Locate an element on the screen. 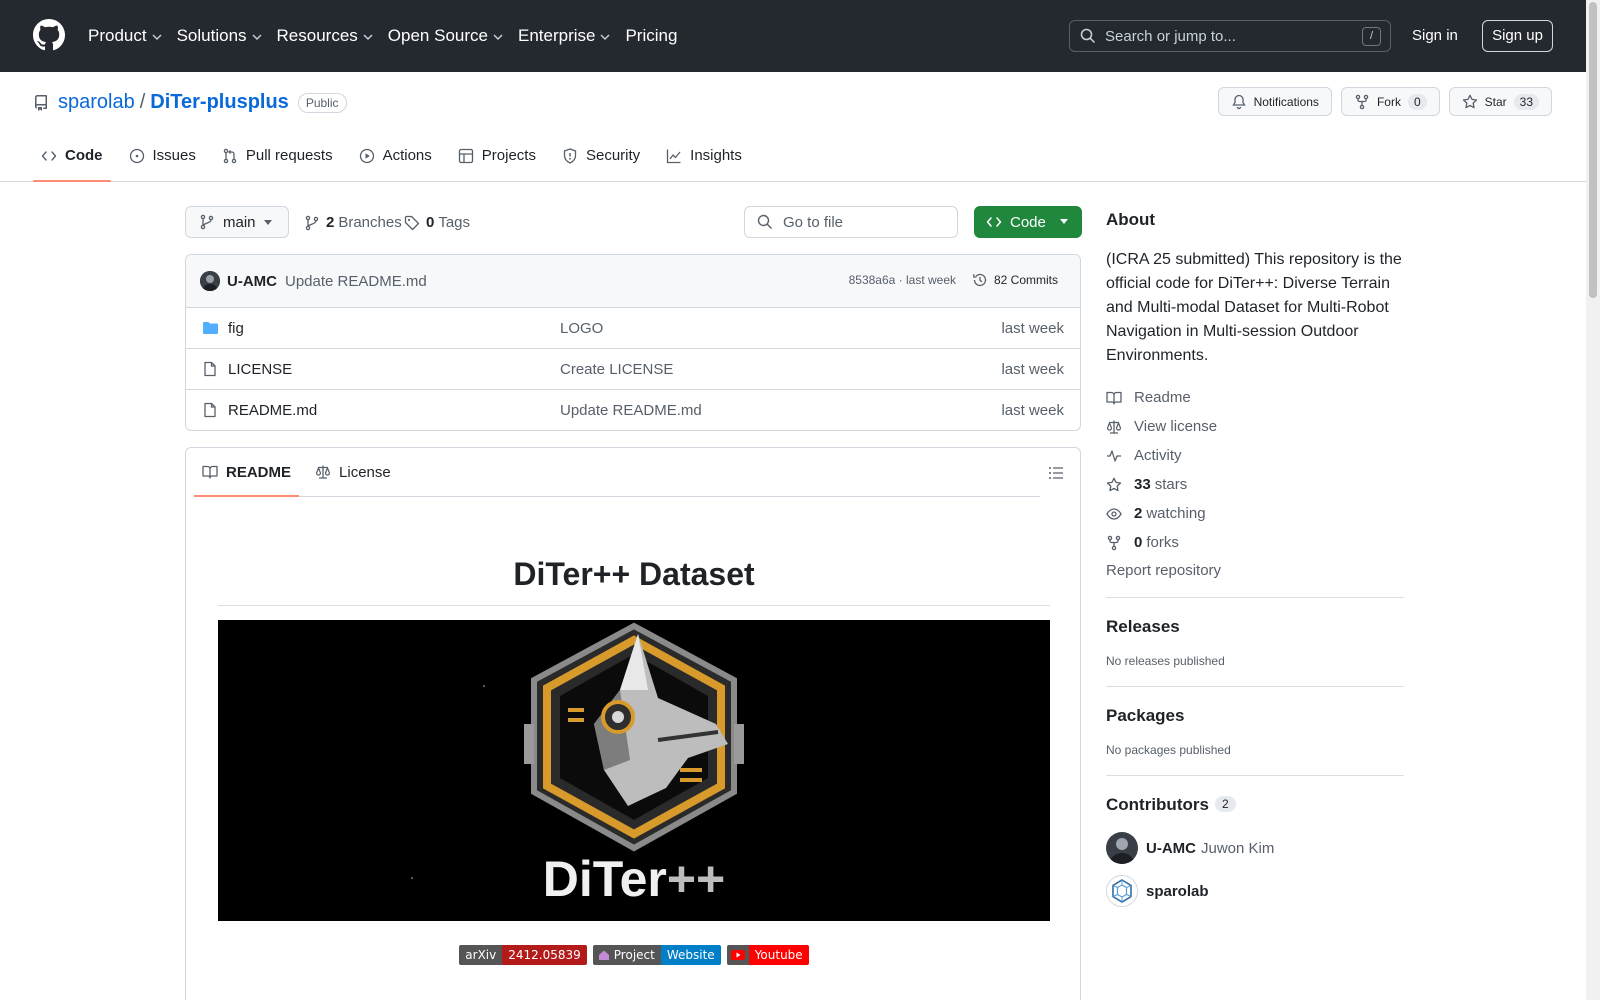 This screenshot has width=1600, height=1000. activity-link: Activity is located at coordinates (1255, 455).